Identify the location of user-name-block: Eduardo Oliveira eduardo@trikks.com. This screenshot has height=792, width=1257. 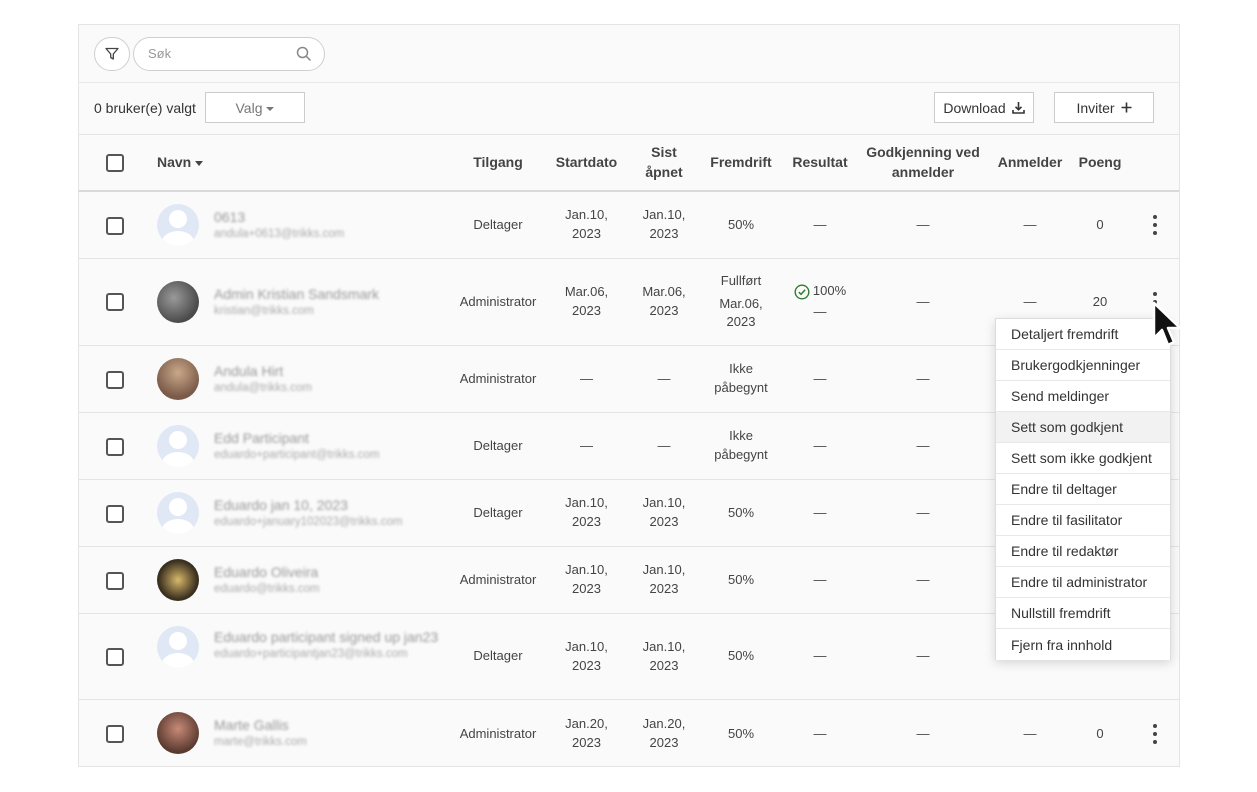
(329, 578).